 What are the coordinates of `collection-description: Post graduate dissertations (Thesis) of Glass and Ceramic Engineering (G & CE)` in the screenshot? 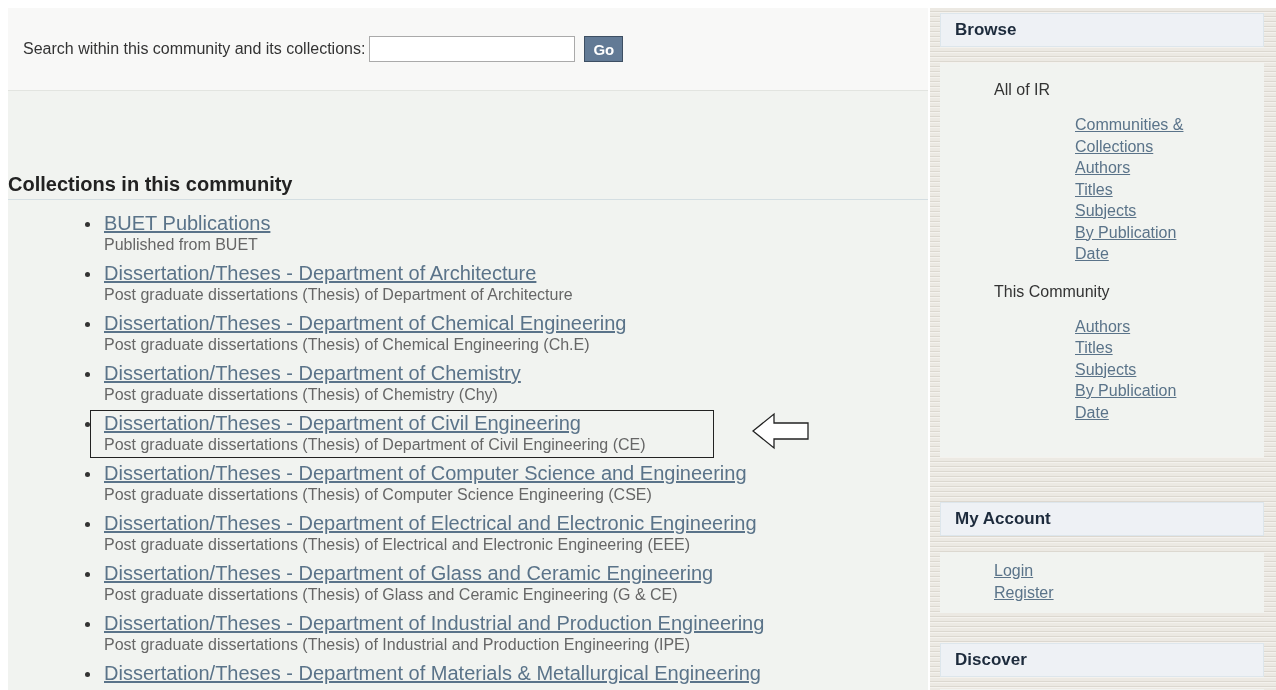 It's located at (391, 595).